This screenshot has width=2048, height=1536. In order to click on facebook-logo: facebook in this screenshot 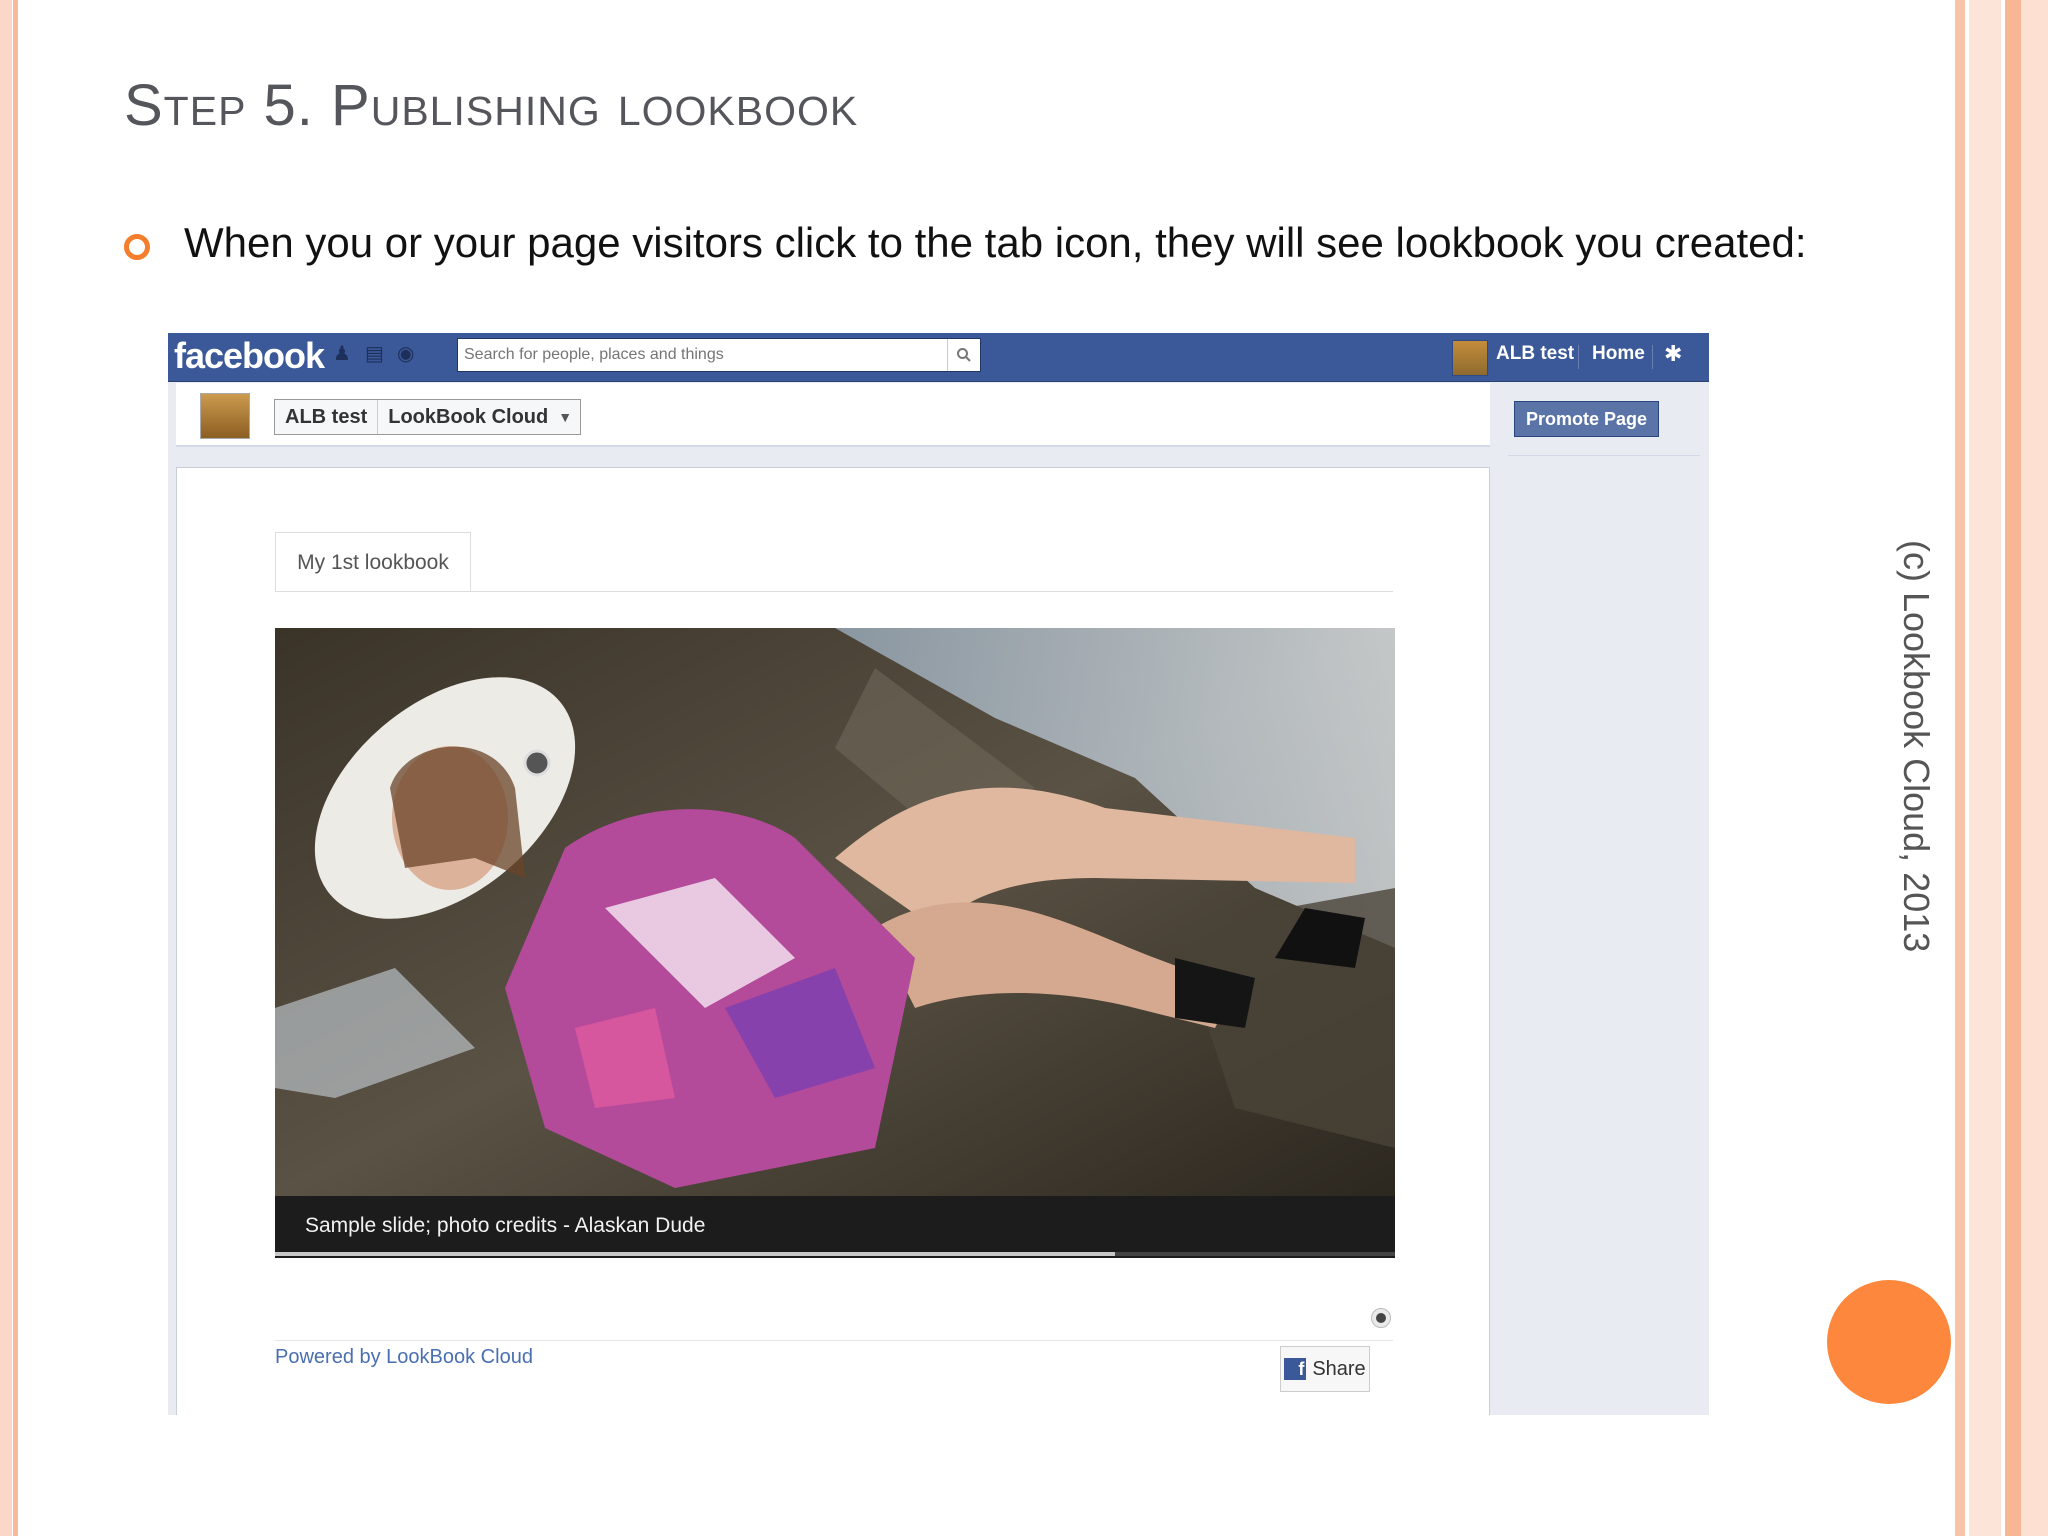, I will do `click(249, 356)`.